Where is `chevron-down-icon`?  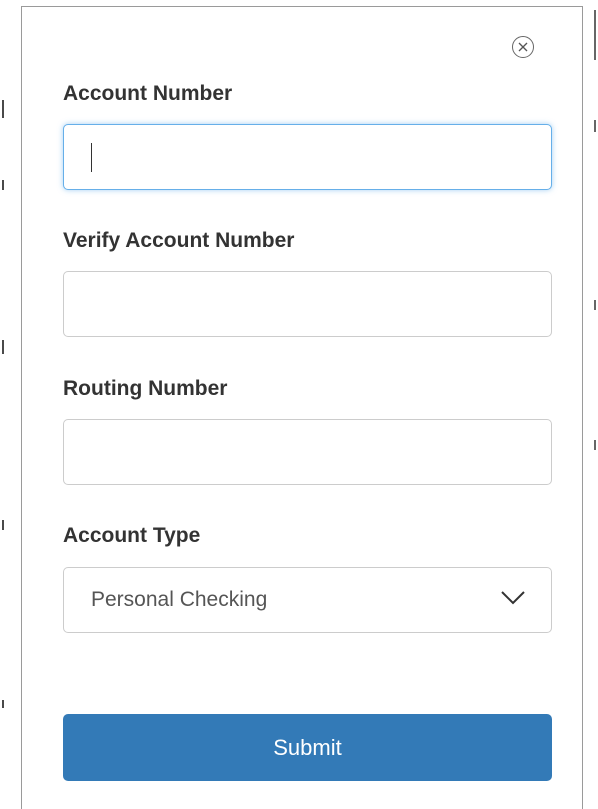 chevron-down-icon is located at coordinates (513, 598).